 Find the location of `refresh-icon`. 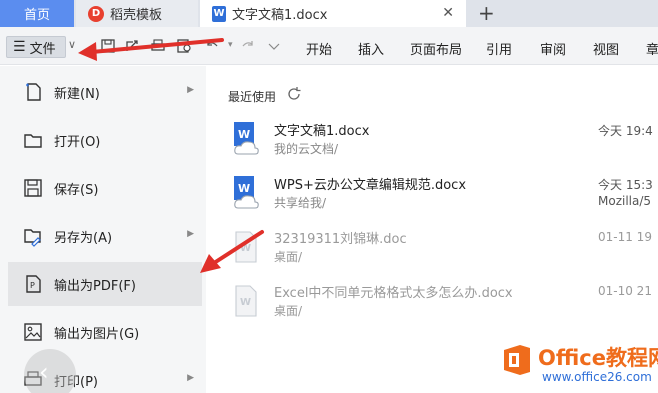

refresh-icon is located at coordinates (294, 94).